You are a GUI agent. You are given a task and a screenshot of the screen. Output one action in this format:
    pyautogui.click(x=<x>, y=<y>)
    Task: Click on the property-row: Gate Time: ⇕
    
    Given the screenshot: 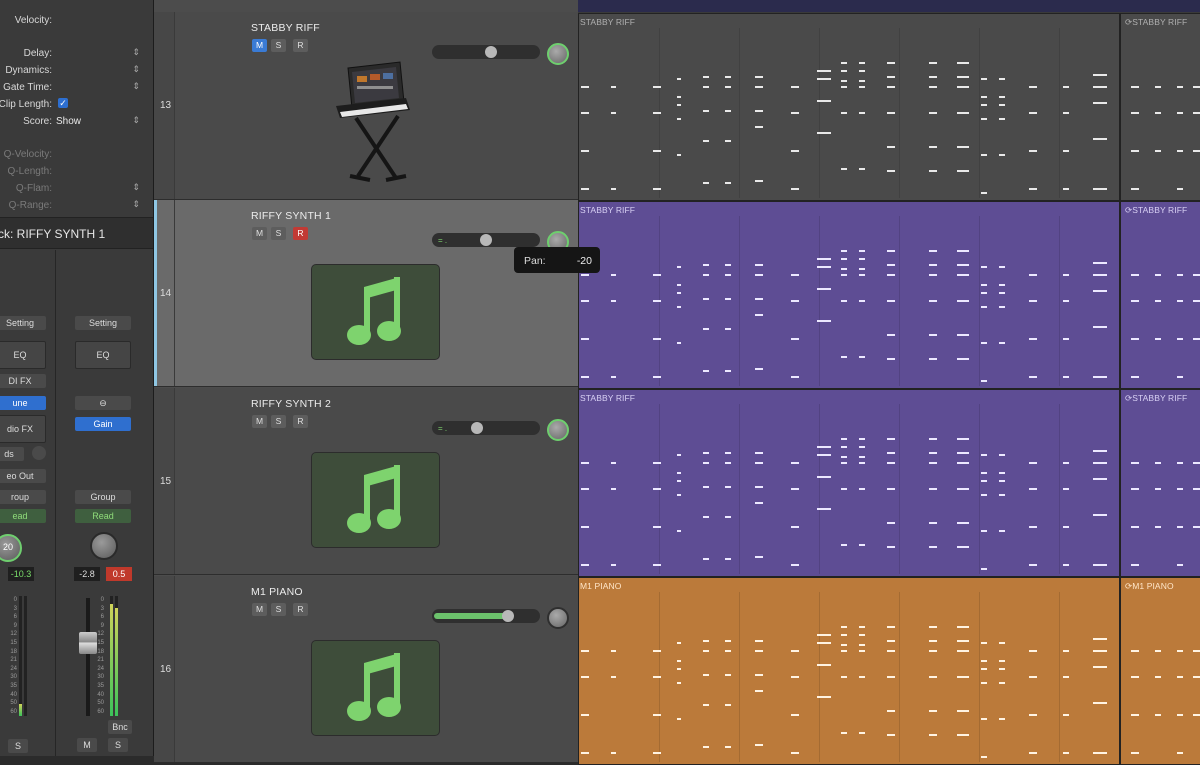 What is the action you would take?
    pyautogui.click(x=75, y=88)
    